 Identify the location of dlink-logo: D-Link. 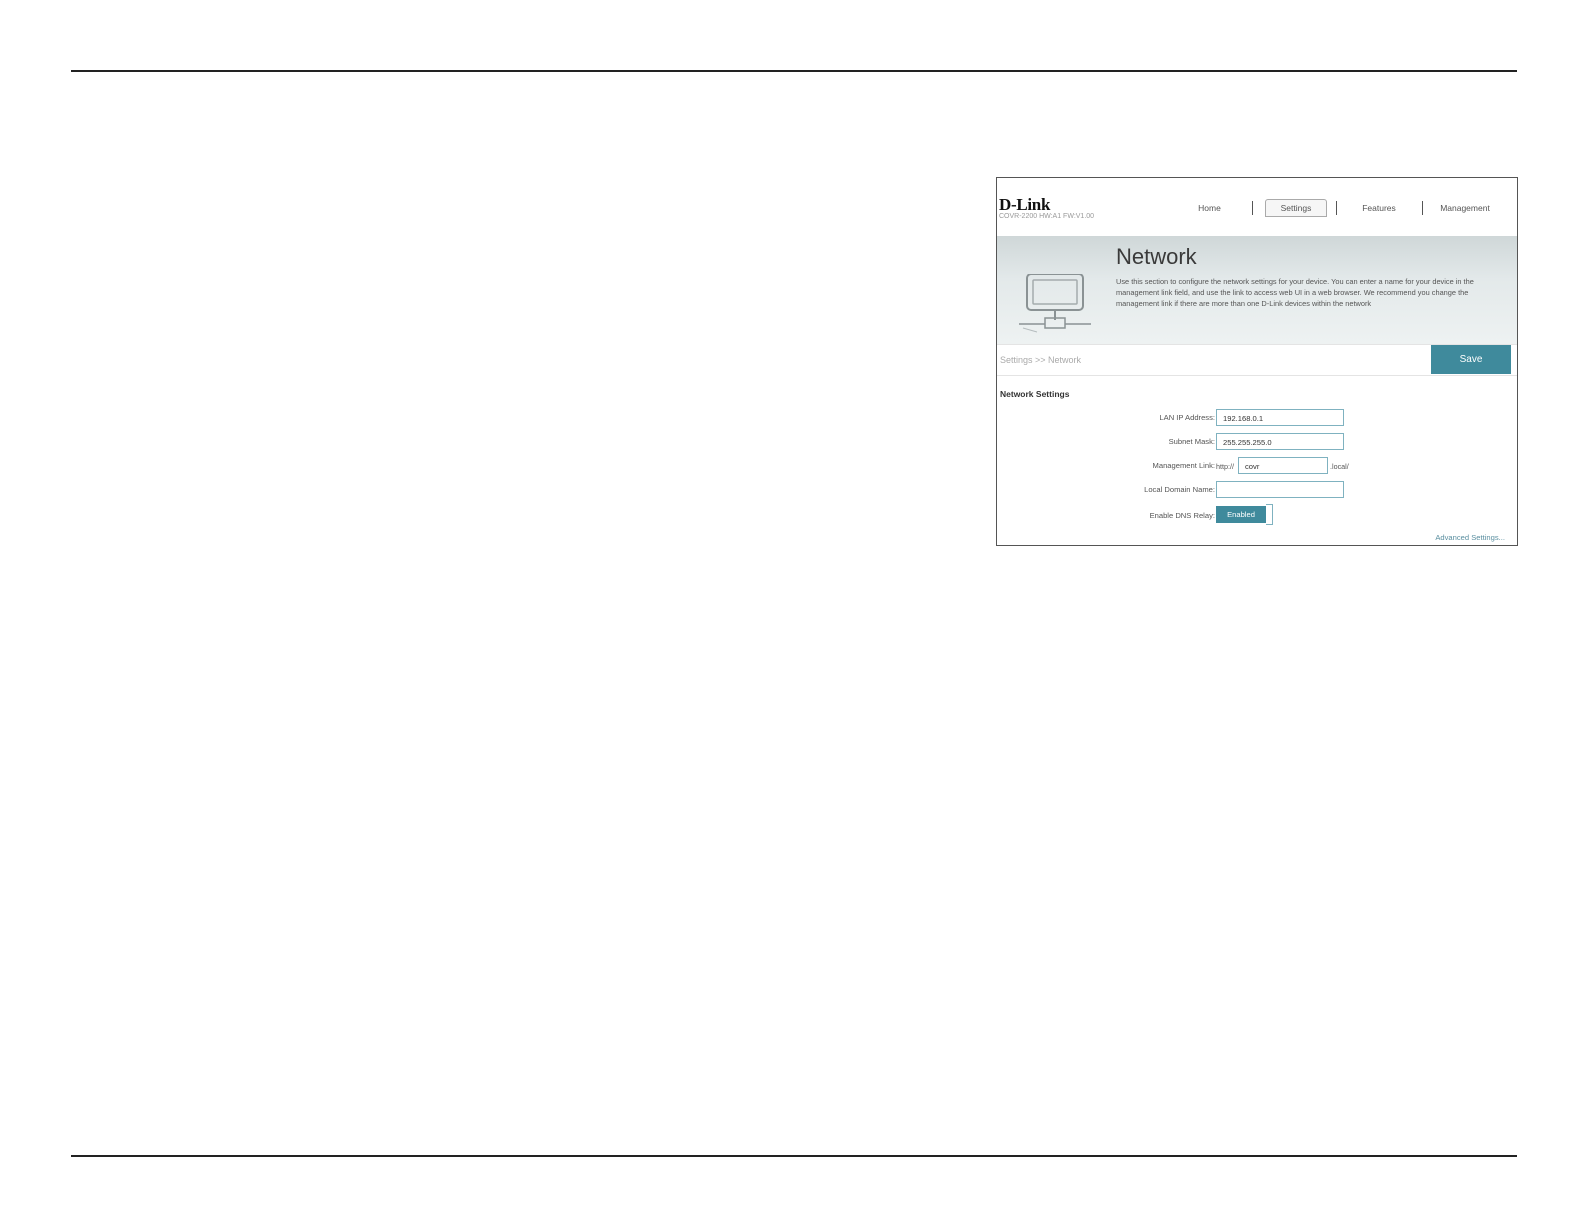
(1025, 204).